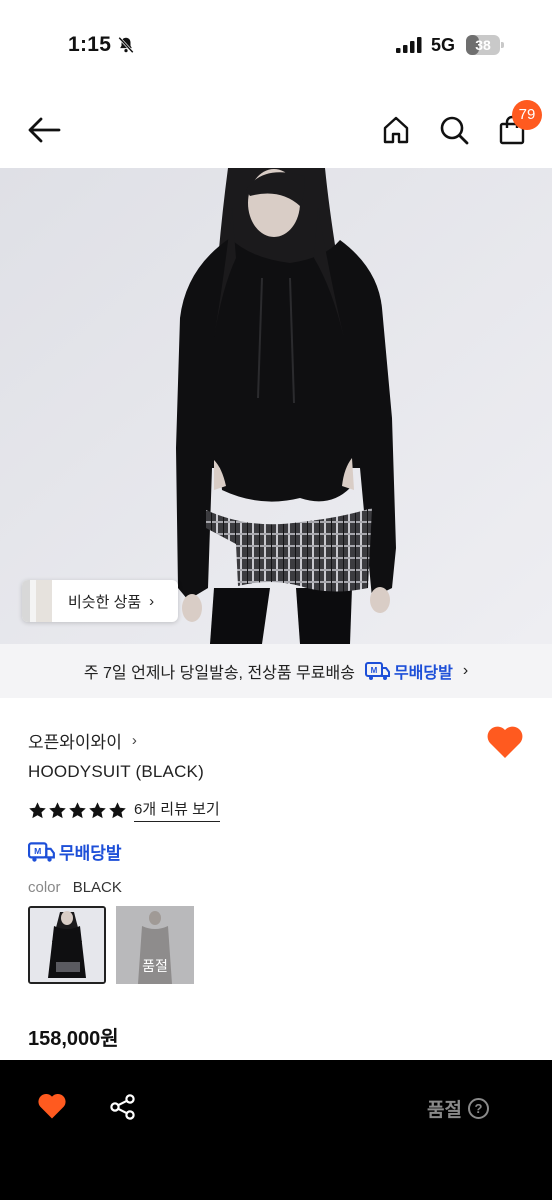 The image size is (552, 1200). I want to click on cart-button: 79, so click(517, 125).